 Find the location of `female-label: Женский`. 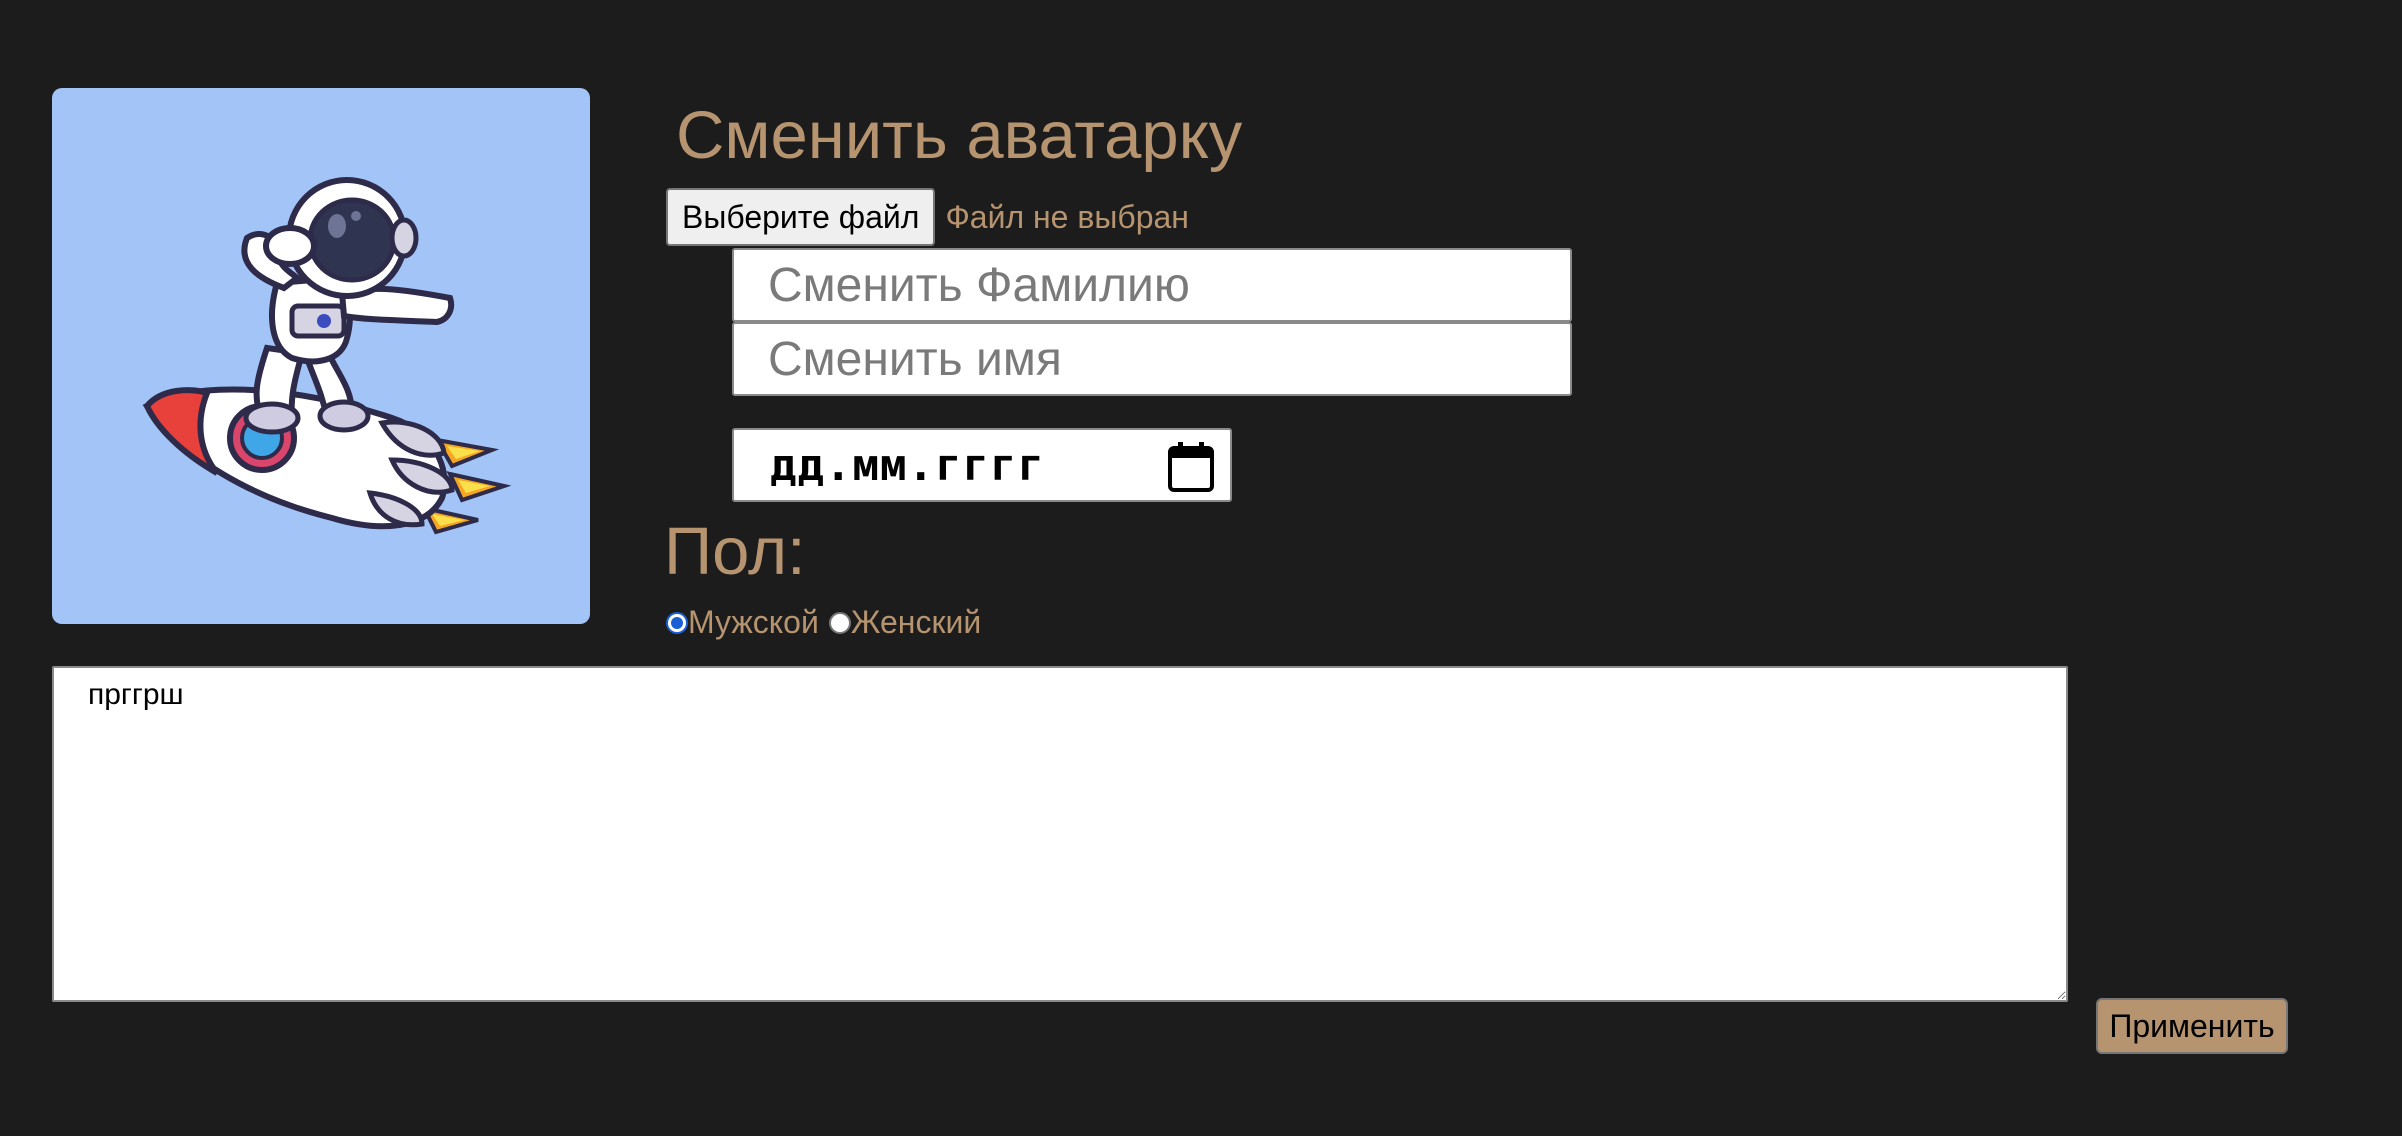

female-label: Женский is located at coordinates (916, 622).